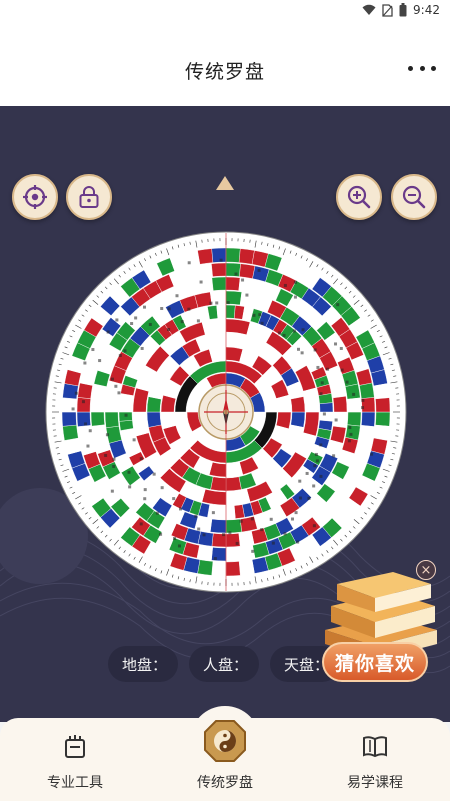 This screenshot has height=801, width=450. I want to click on earth-plate-label: 地盘：, so click(145, 664).